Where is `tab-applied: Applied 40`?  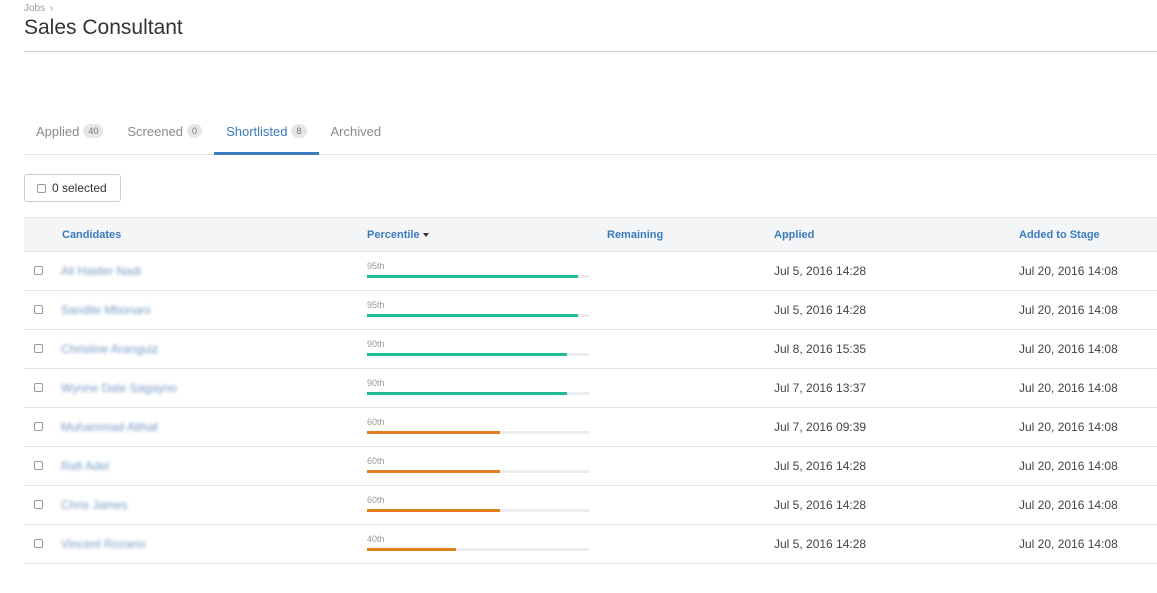 tab-applied: Applied 40 is located at coordinates (69, 131).